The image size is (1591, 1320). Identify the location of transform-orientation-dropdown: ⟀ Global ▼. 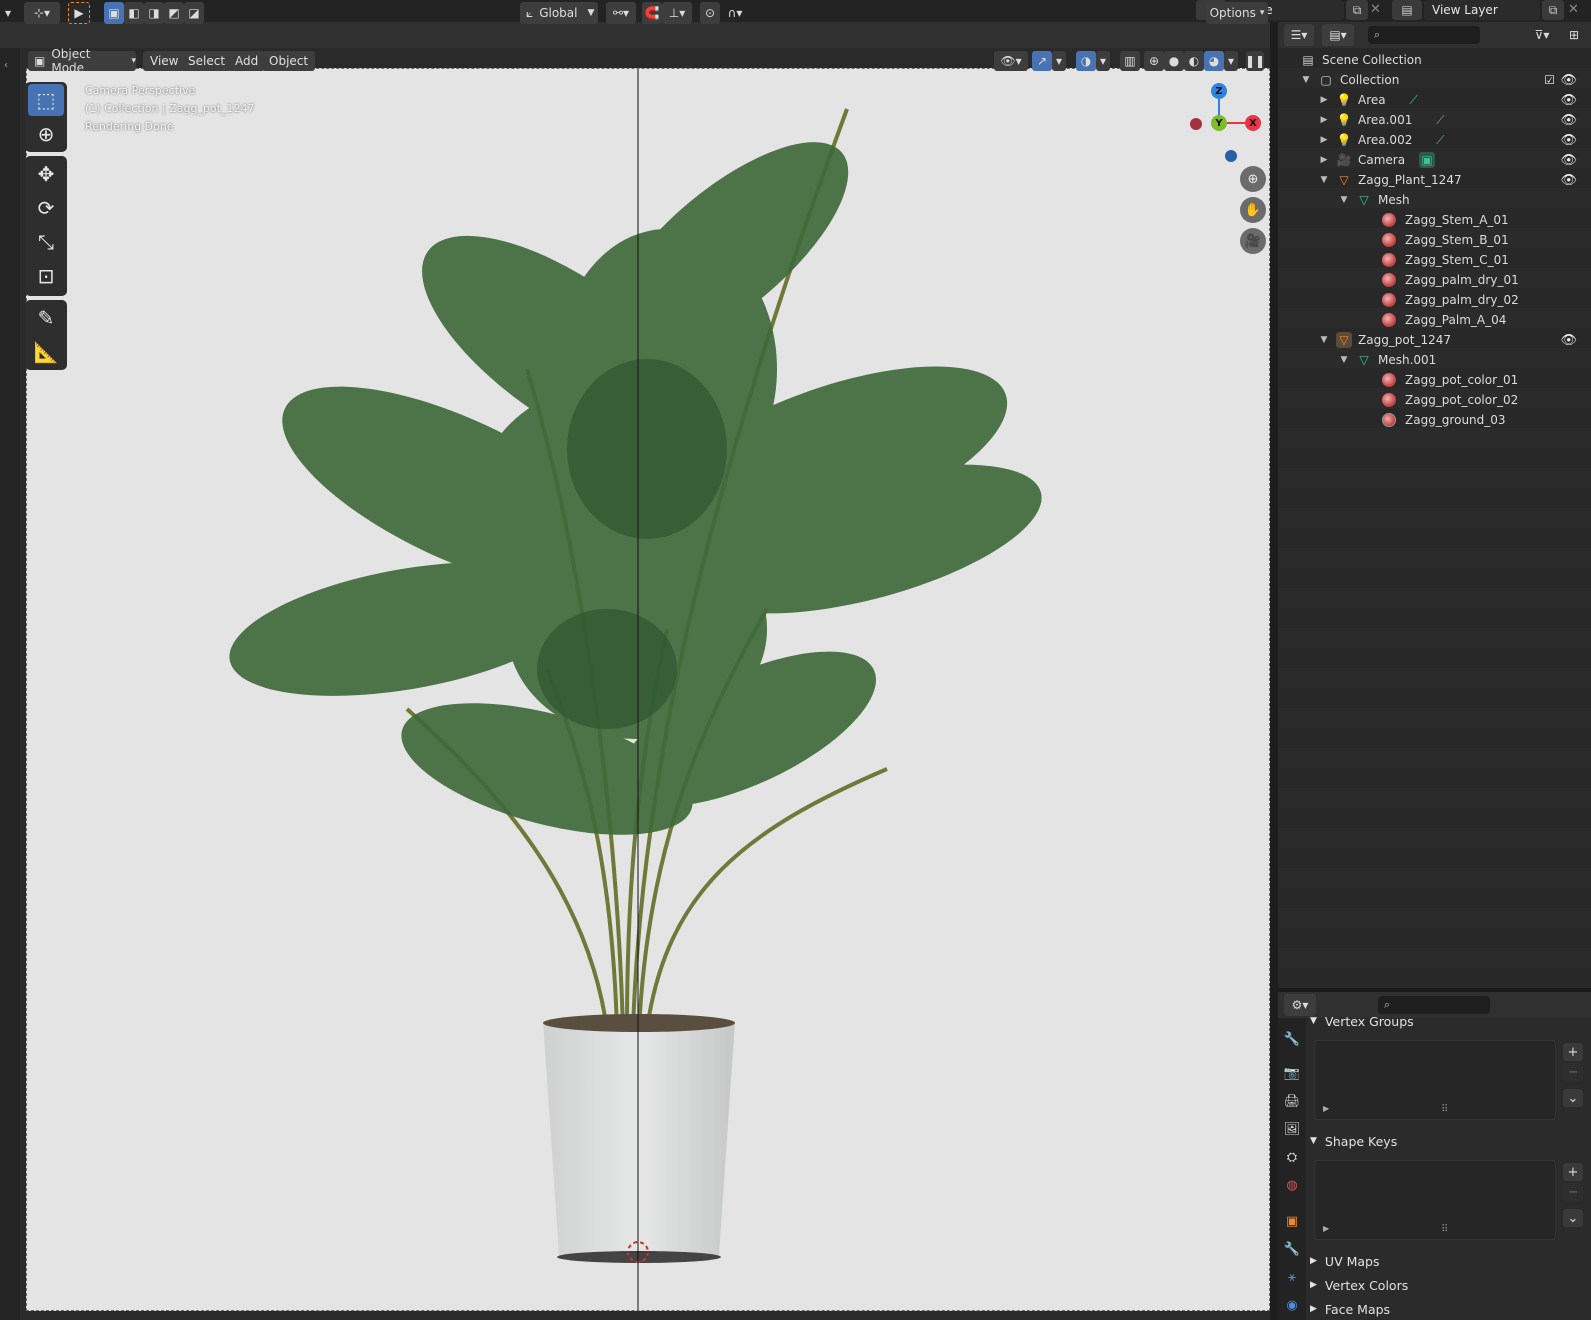
(559, 13).